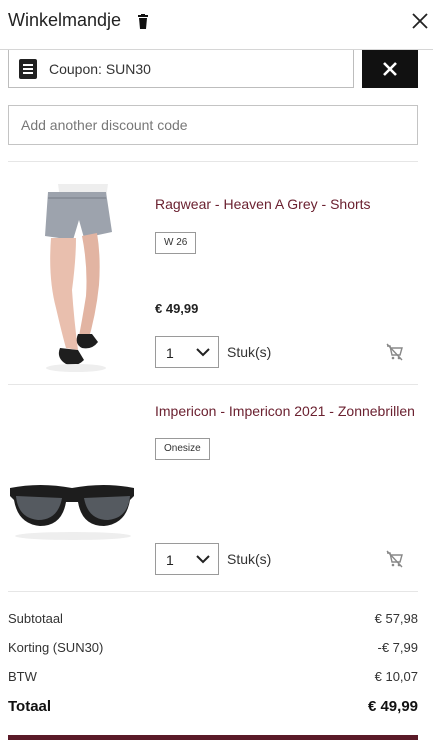 This screenshot has width=433, height=740. I want to click on discount-value: -€ 7,99, so click(397, 647).